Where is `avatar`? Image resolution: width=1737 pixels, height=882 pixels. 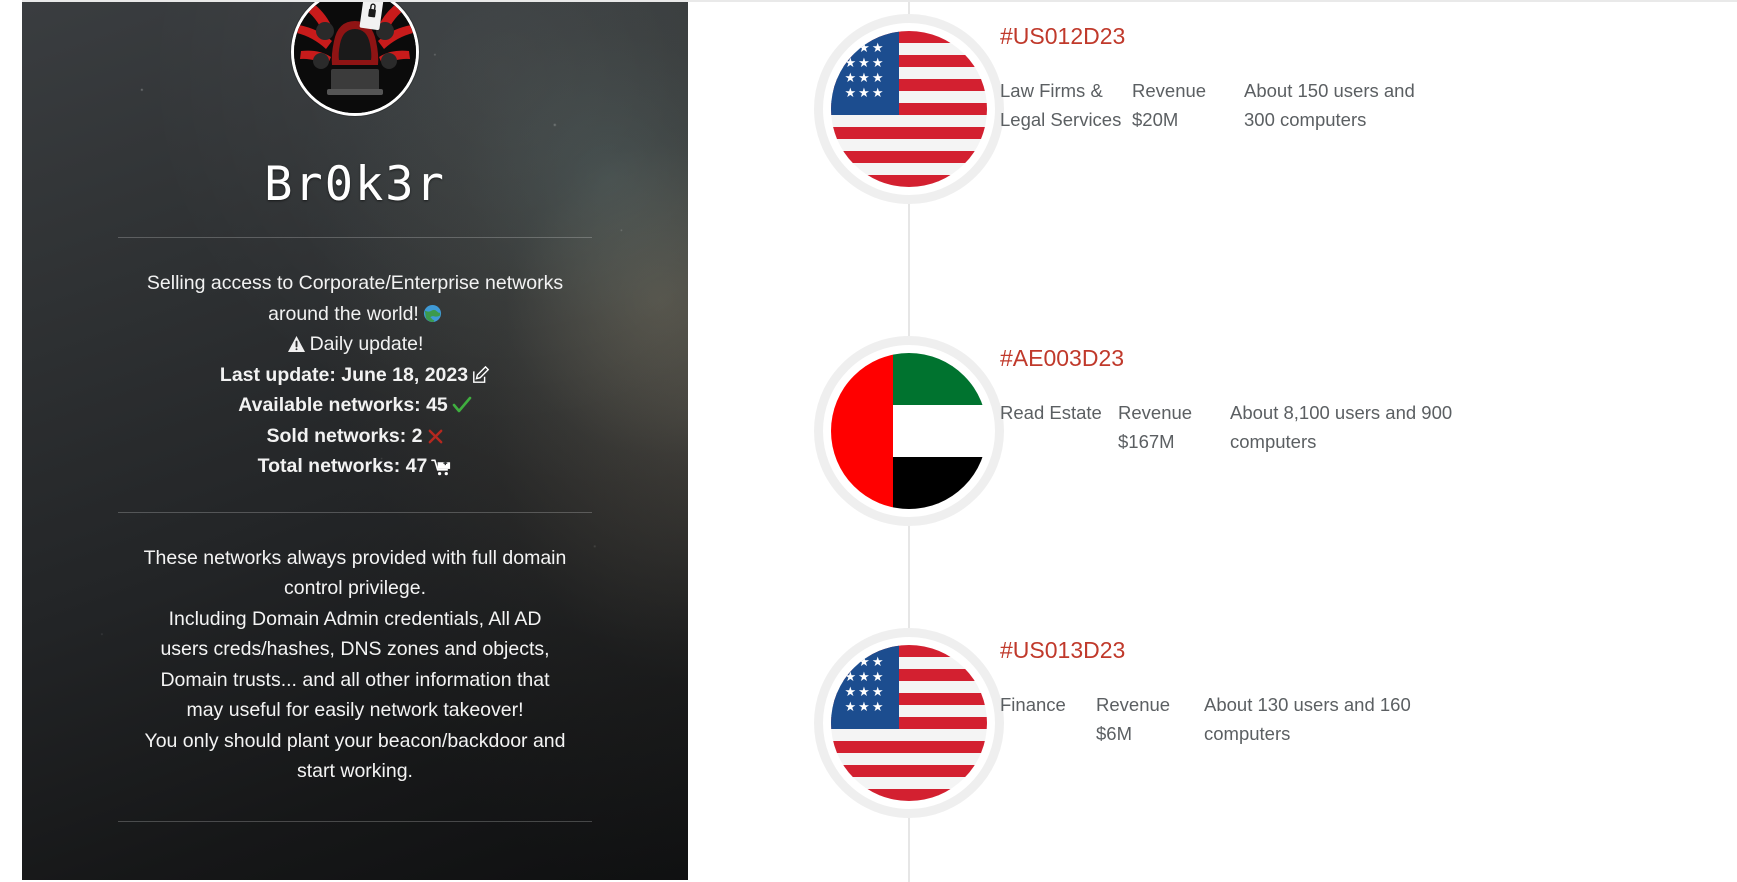 avatar is located at coordinates (355, 59).